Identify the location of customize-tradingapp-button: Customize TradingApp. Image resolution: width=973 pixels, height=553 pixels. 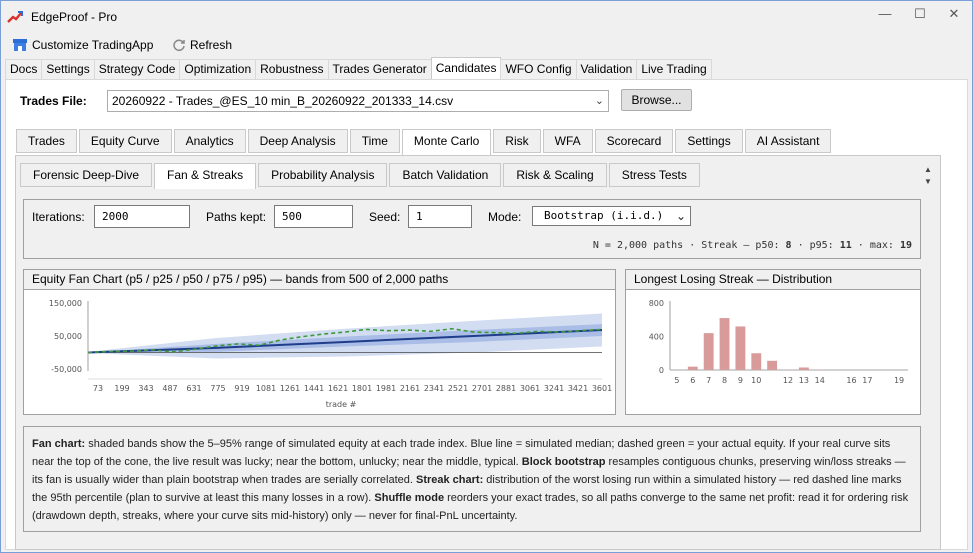
(82, 45).